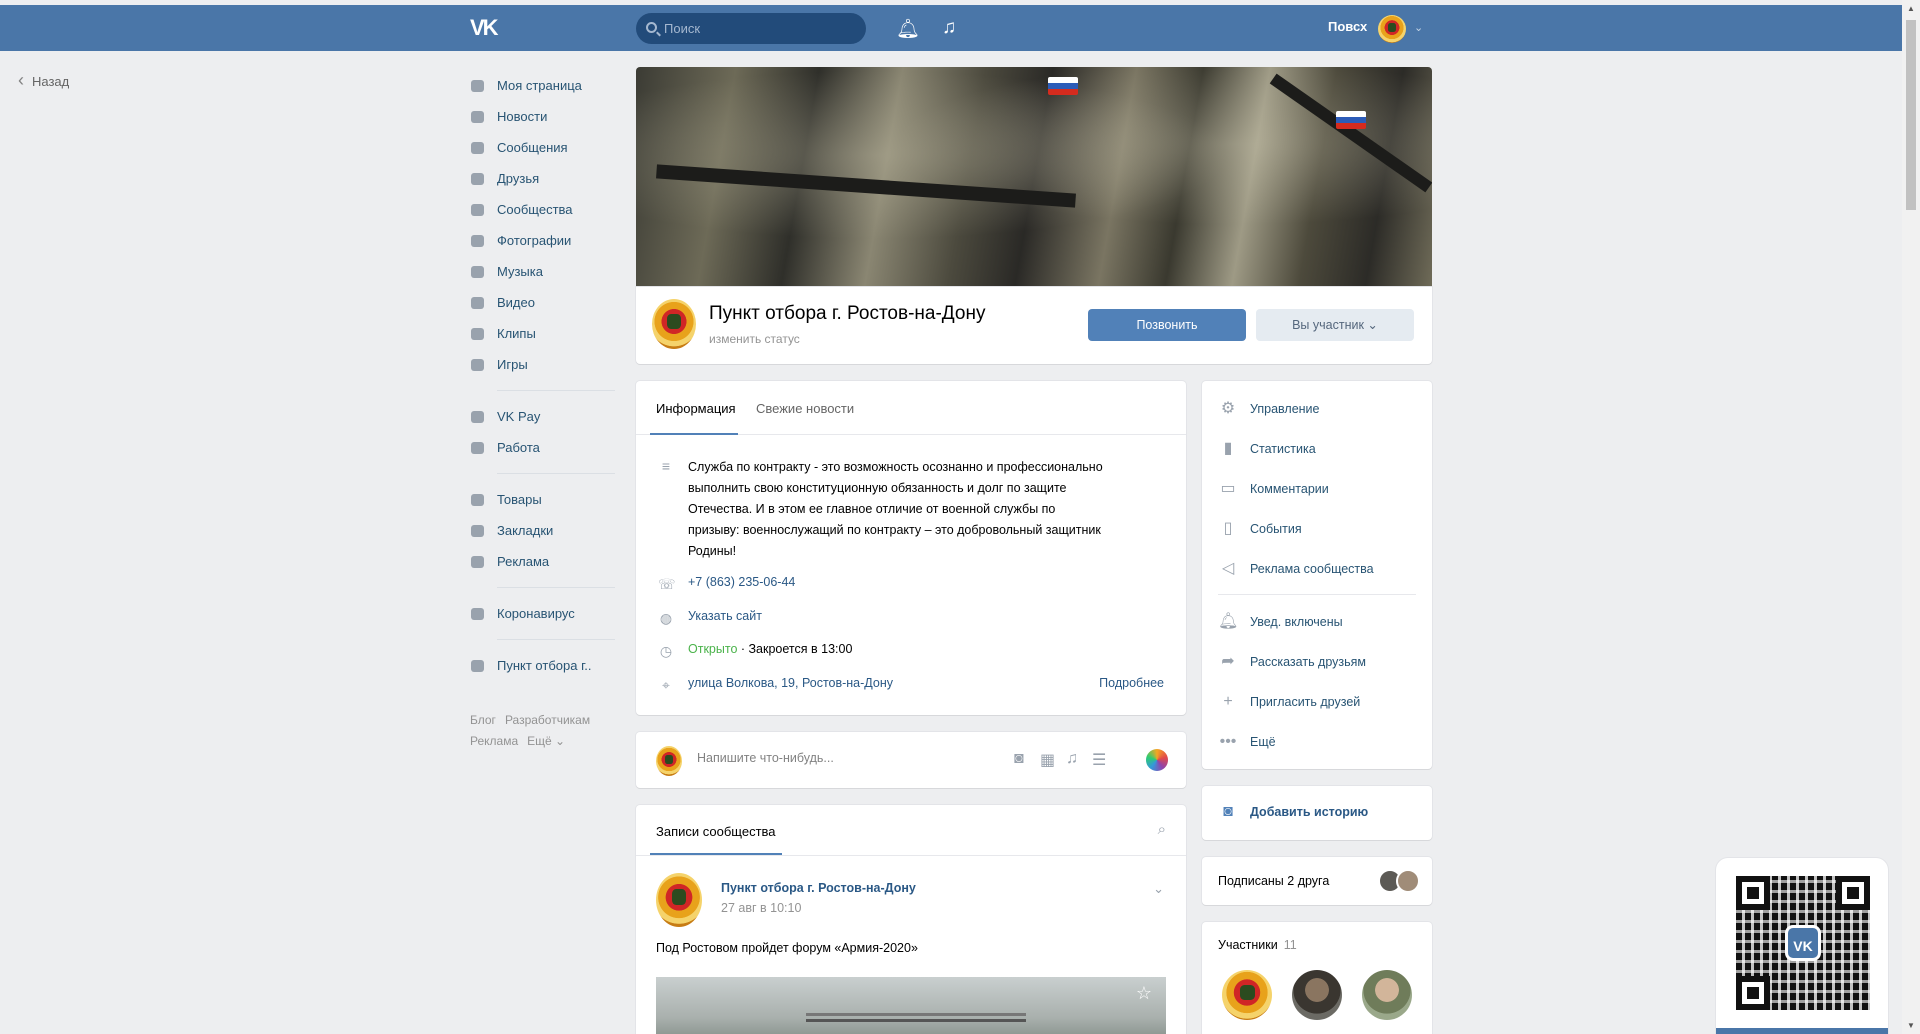  What do you see at coordinates (547, 720) in the screenshot?
I see `footer-link-dev: Разработчикам` at bounding box center [547, 720].